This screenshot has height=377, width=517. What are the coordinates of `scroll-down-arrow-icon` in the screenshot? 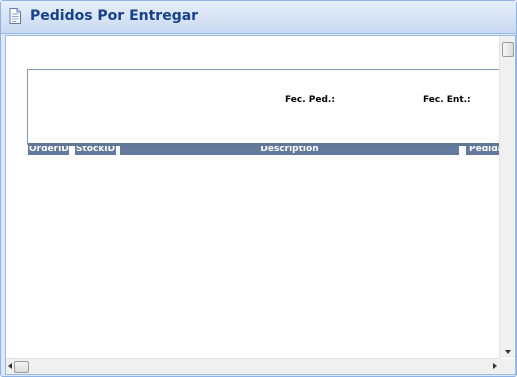 It's located at (508, 352).